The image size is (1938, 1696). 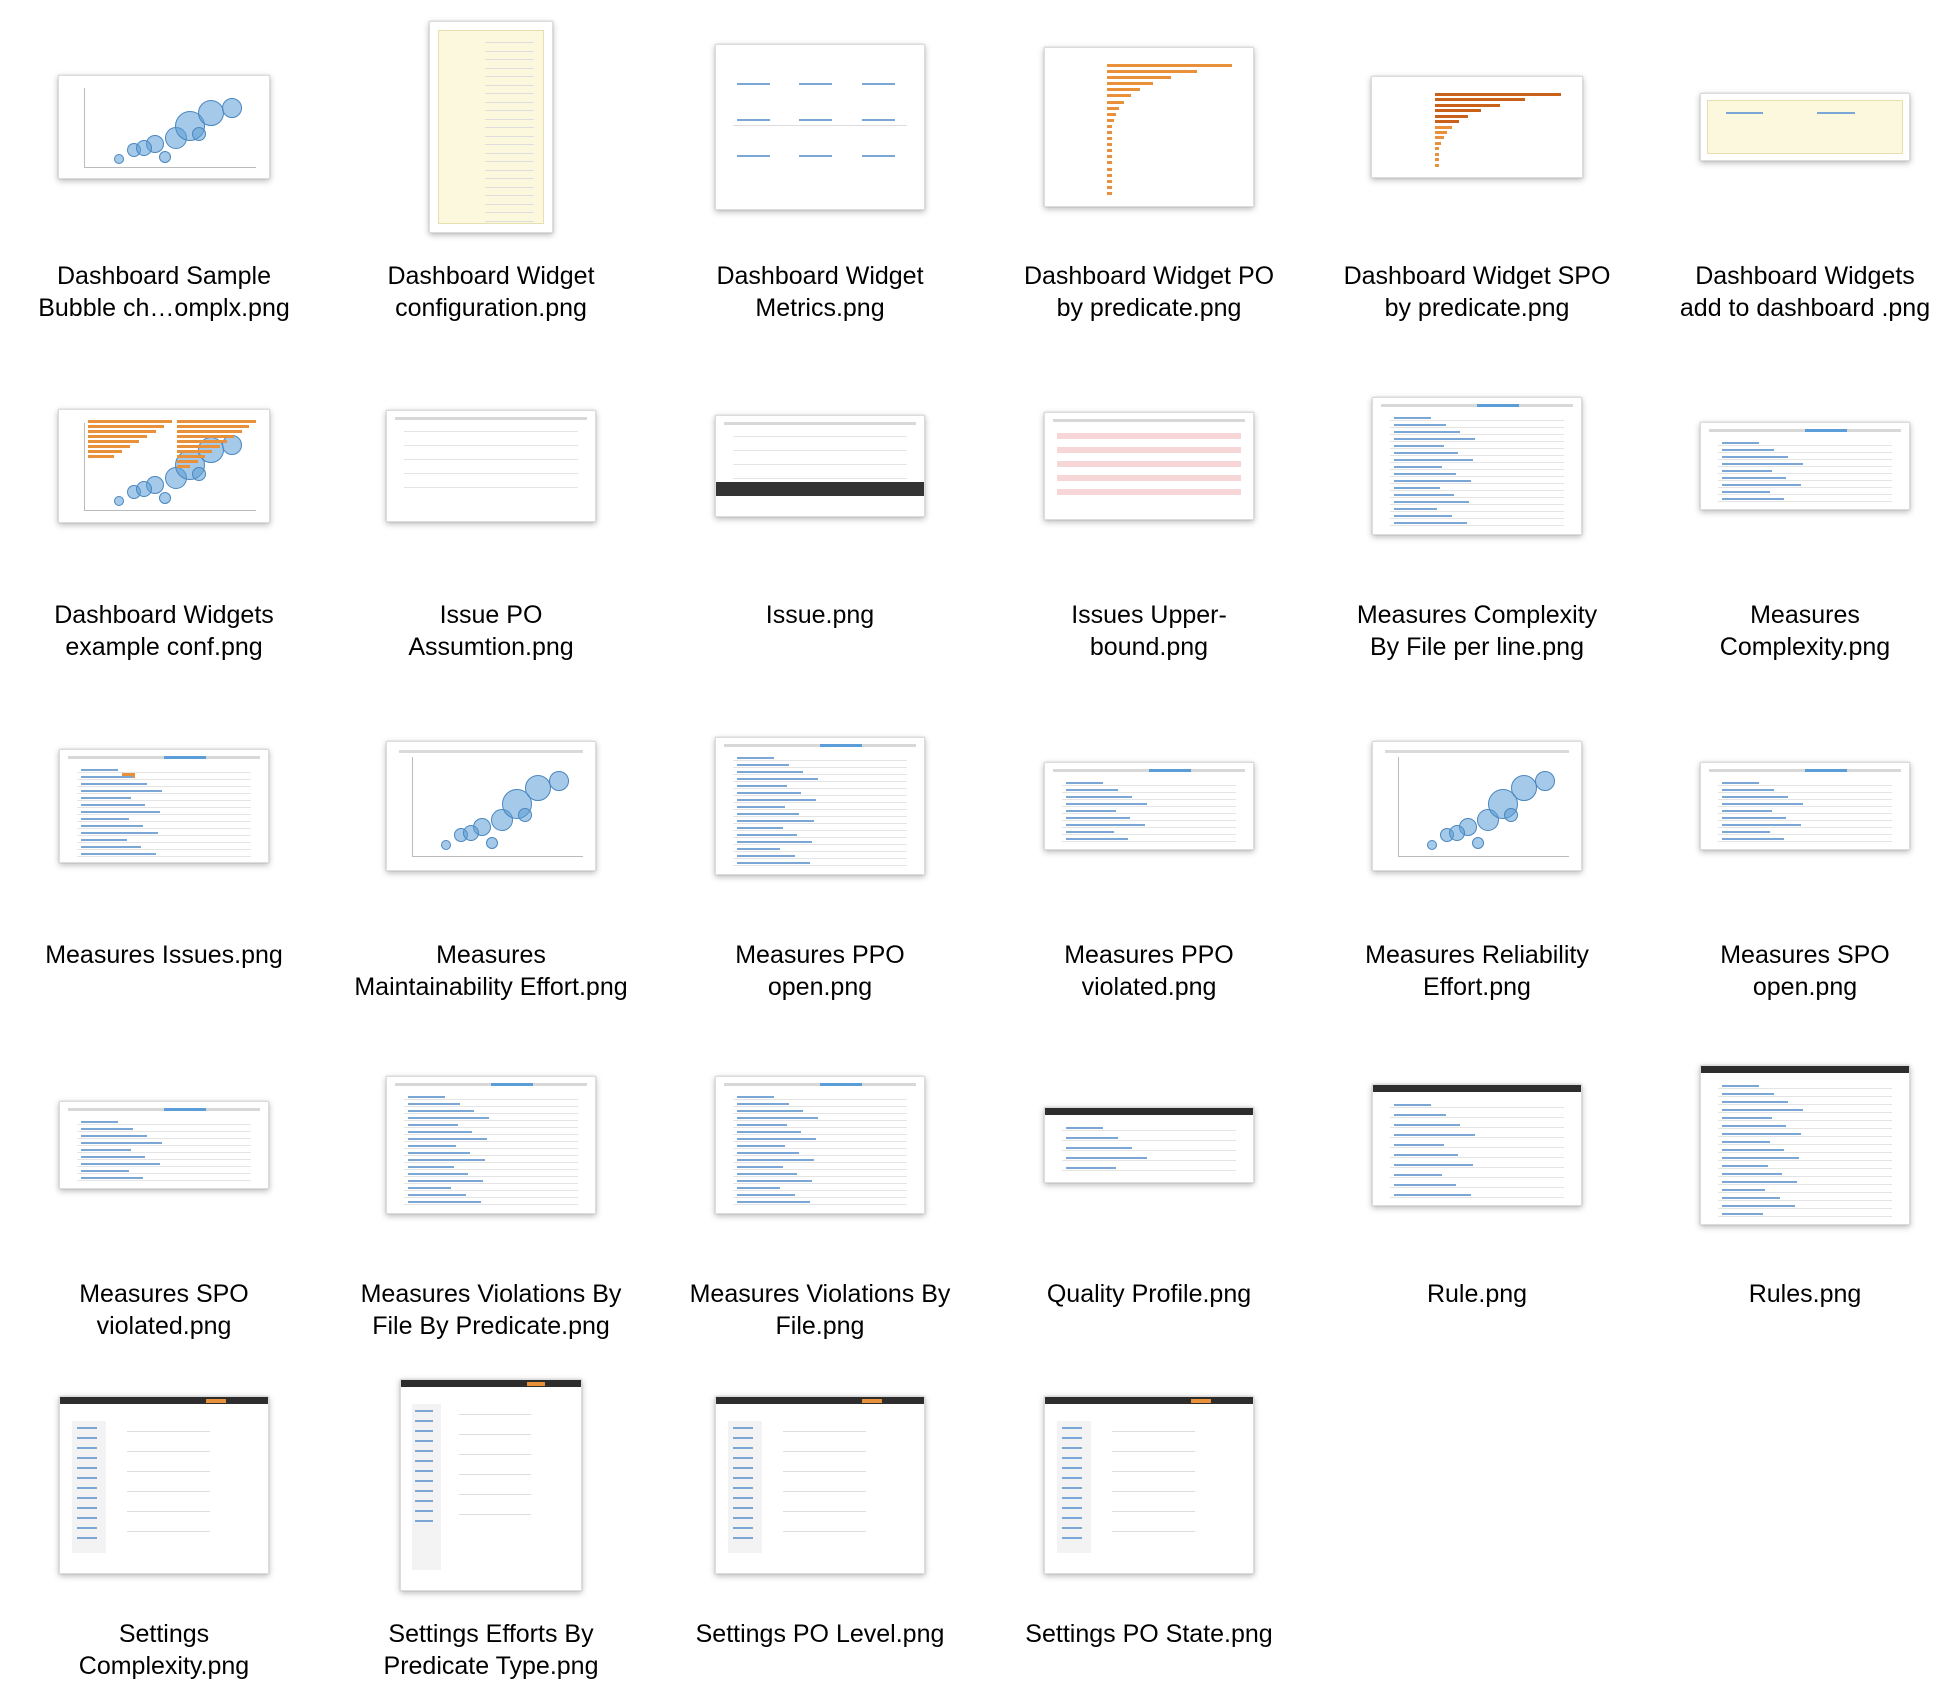 What do you see at coordinates (491, 631) in the screenshot?
I see `file-name: Issue PO Assumtion.png` at bounding box center [491, 631].